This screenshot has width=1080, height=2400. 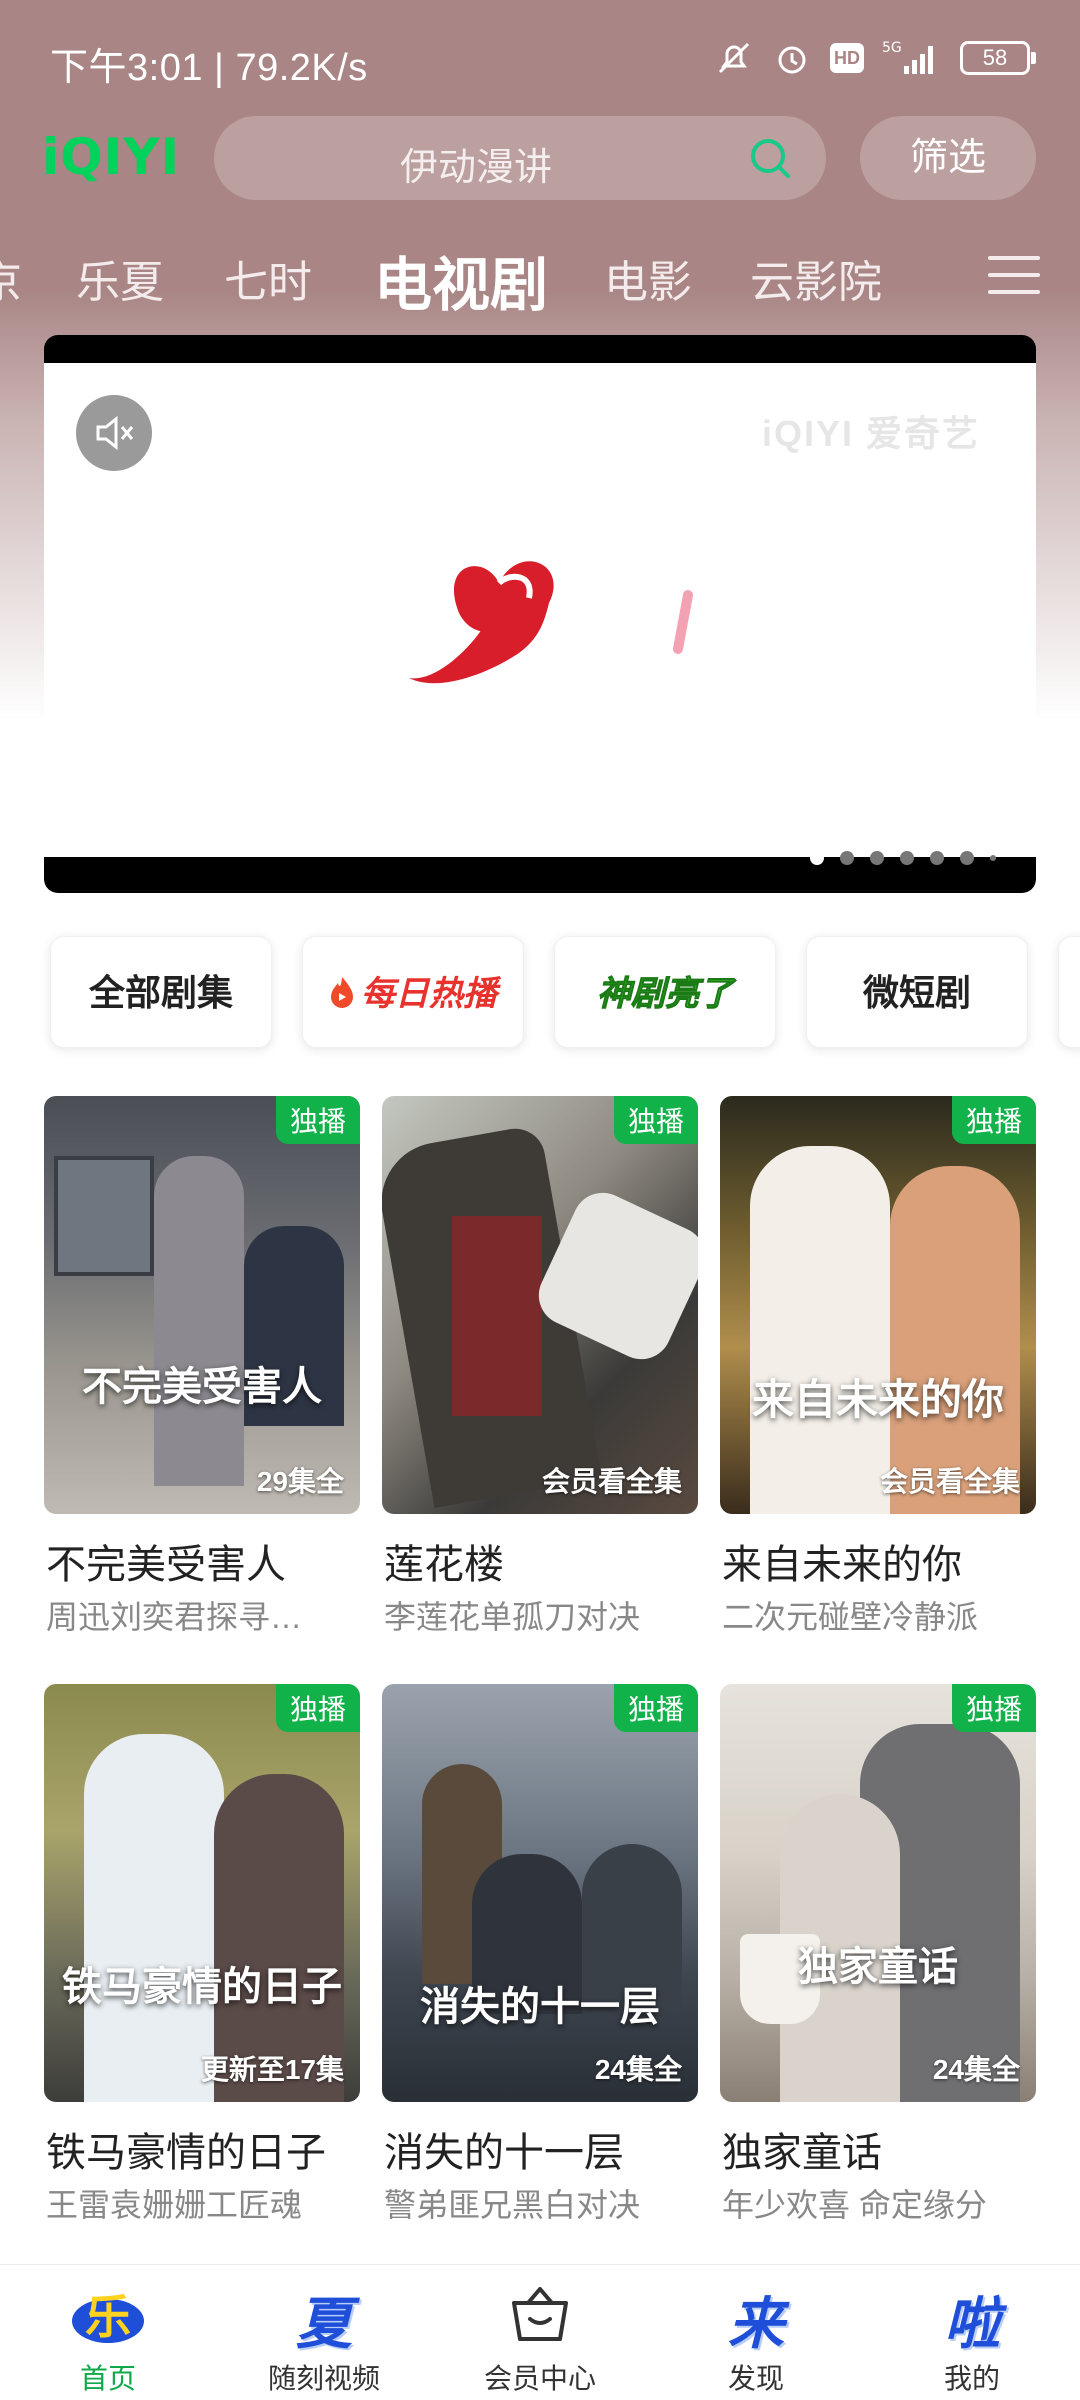 I want to click on home-le-icon: 乐, so click(x=108, y=2317).